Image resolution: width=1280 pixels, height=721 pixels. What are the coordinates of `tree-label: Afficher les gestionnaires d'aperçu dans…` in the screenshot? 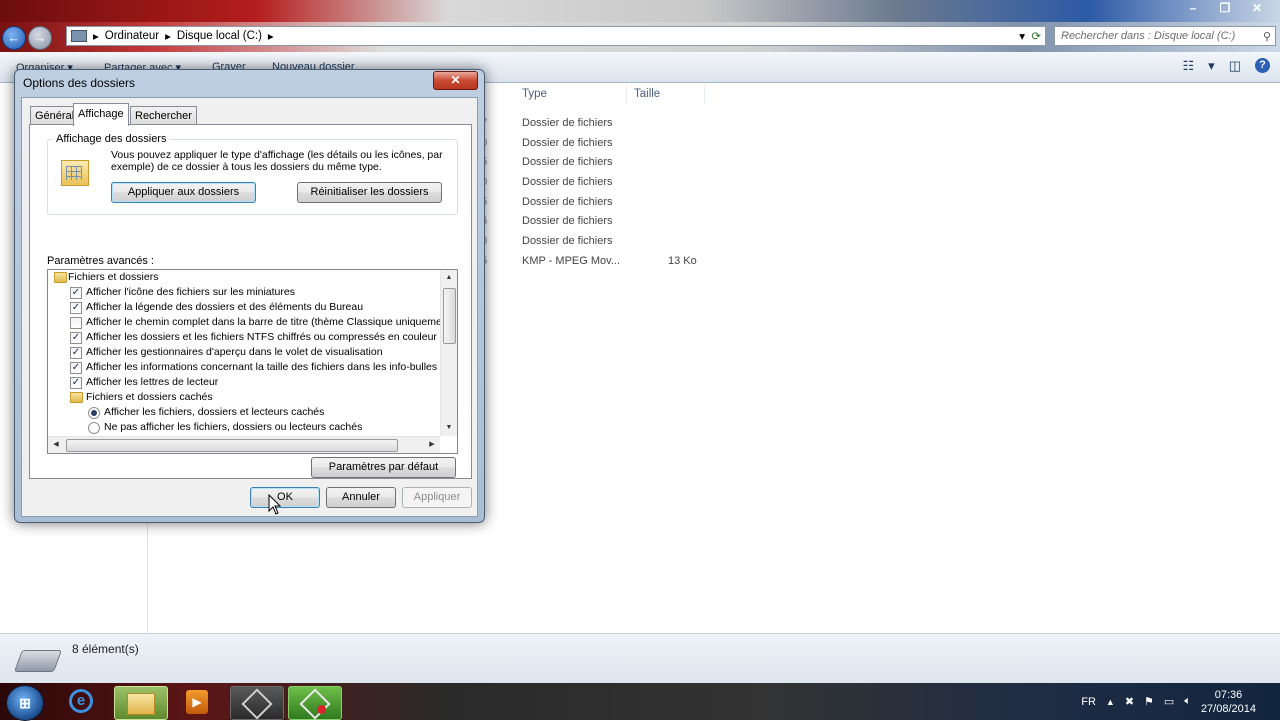 It's located at (234, 352).